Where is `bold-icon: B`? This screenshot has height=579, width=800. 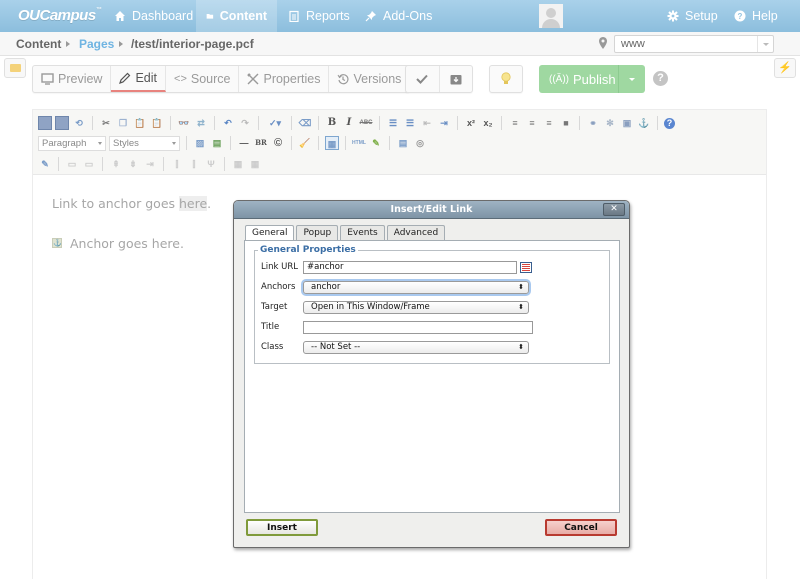 bold-icon: B is located at coordinates (332, 123).